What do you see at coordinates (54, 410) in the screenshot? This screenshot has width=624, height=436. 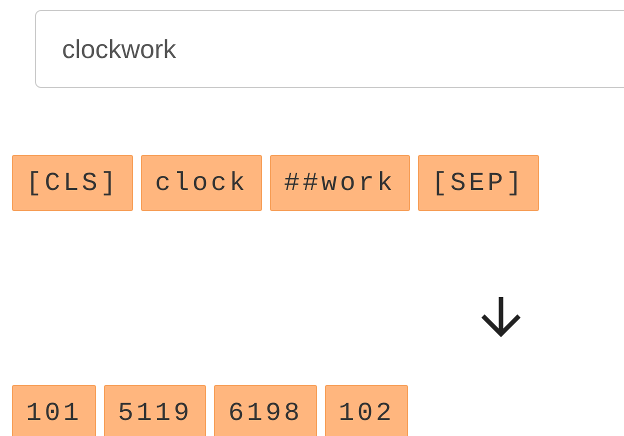 I see `token-id-chip: 101` at bounding box center [54, 410].